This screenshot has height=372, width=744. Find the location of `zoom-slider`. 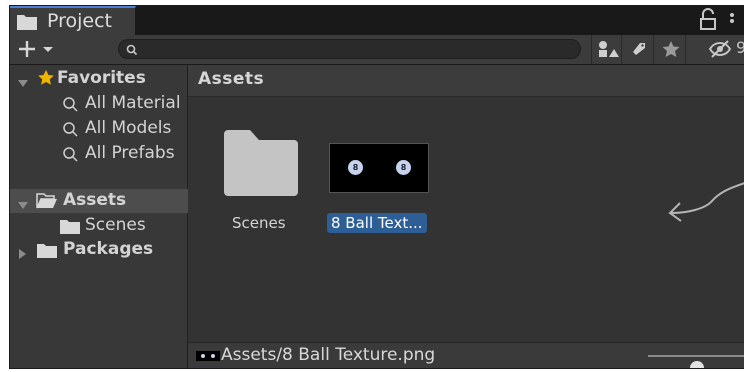

zoom-slider is located at coordinates (696, 361).